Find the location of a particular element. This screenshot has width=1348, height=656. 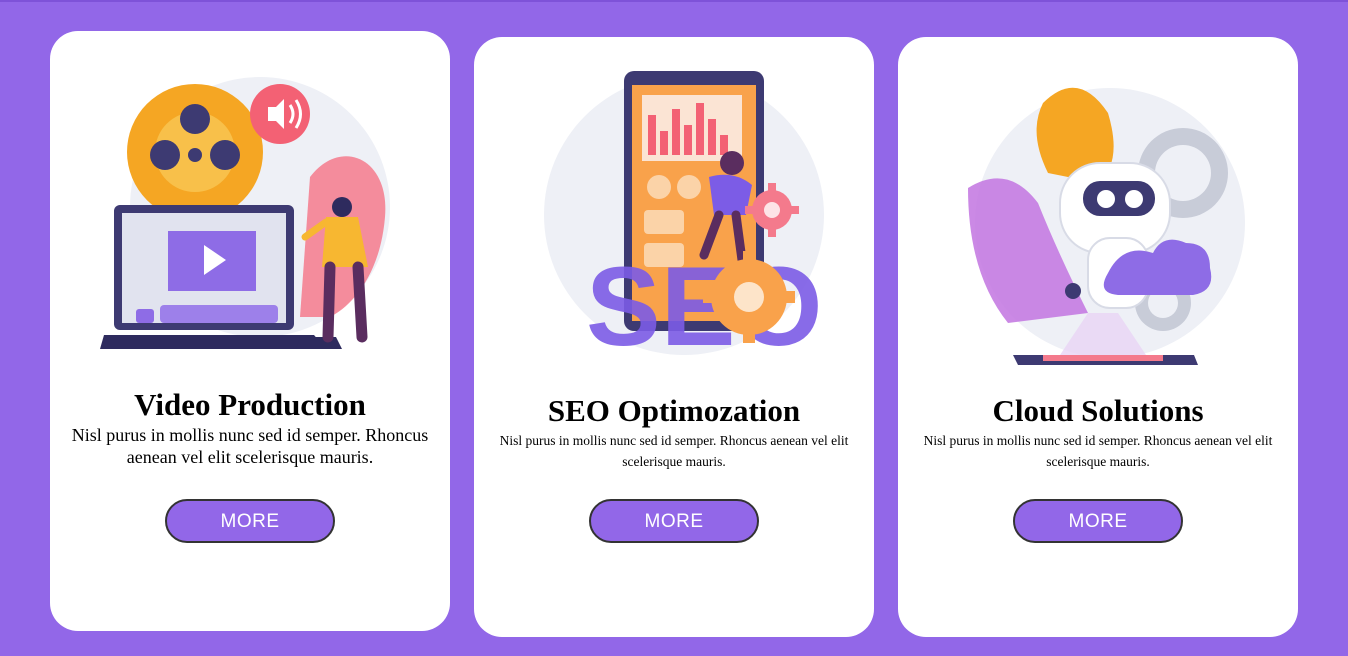

cloud-robot-illustration is located at coordinates (1098, 223).